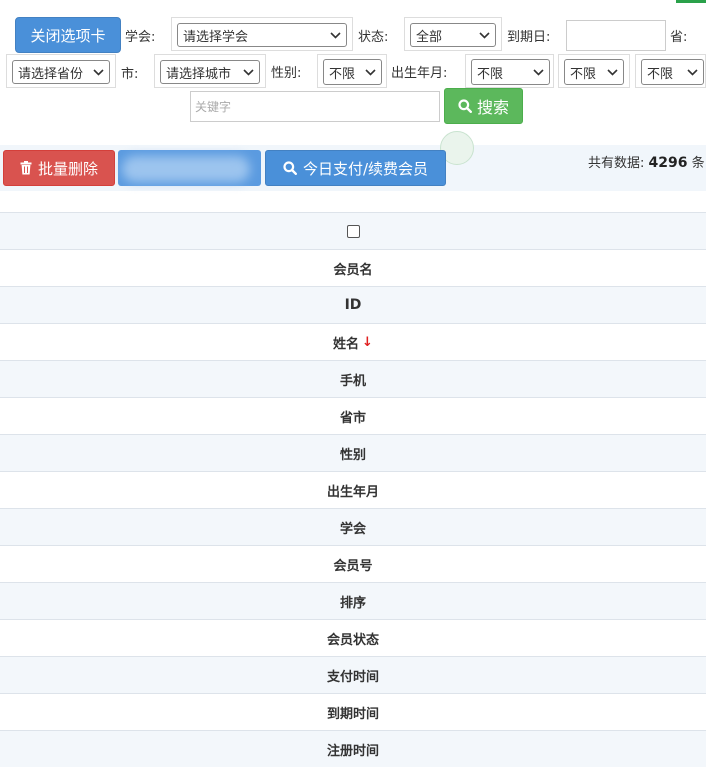 The image size is (706, 767). What do you see at coordinates (646, 161) in the screenshot?
I see `total-count: 共有数据: 4296 条` at bounding box center [646, 161].